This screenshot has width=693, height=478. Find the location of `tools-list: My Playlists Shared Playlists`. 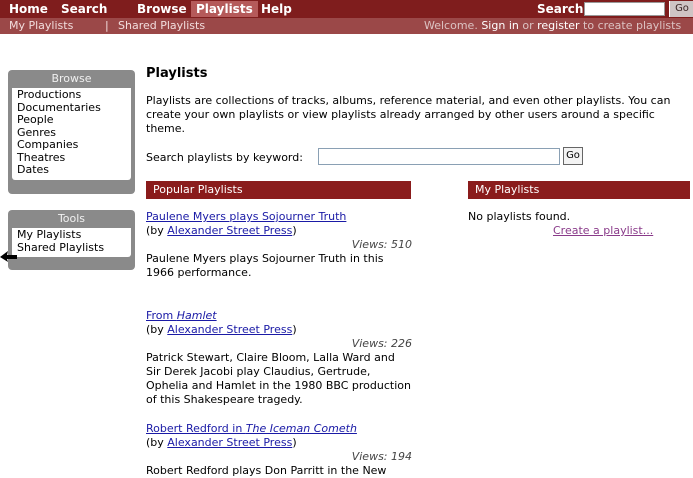

tools-list: My Playlists Shared Playlists is located at coordinates (71, 242).